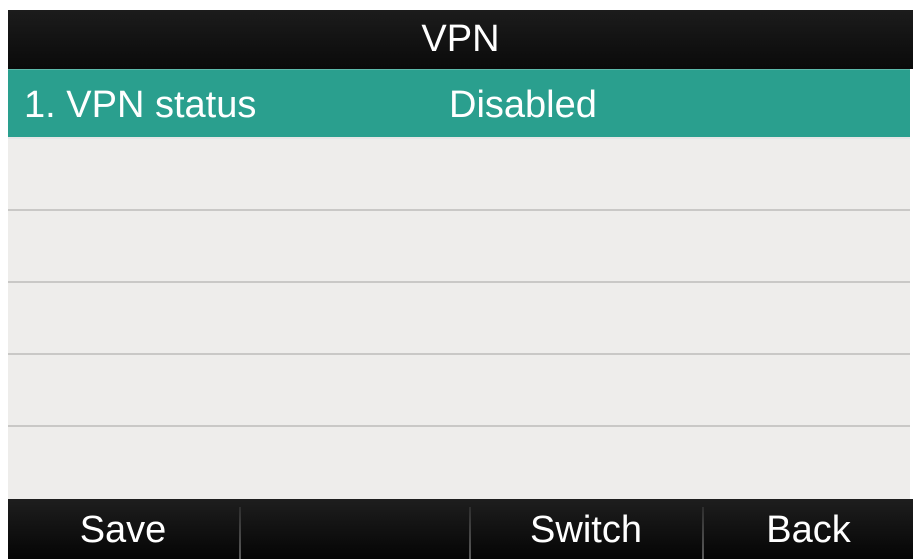 The image size is (919, 559). Describe the element at coordinates (123, 529) in the screenshot. I see `save-button: Save` at that location.